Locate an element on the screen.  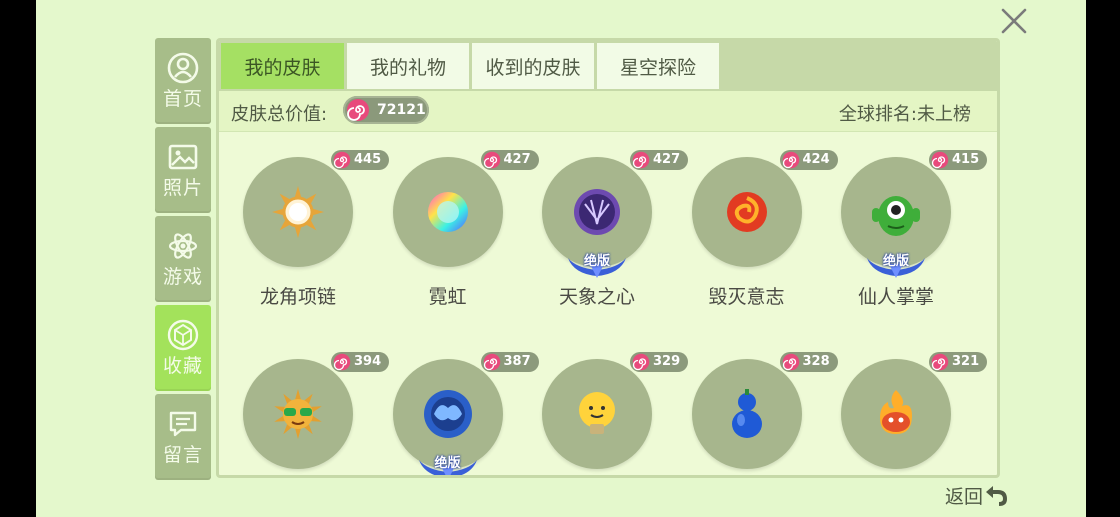
tab-bar: 我的皮肤 我的礼物 收到的皮肤 星空探险 is located at coordinates (608, 66).